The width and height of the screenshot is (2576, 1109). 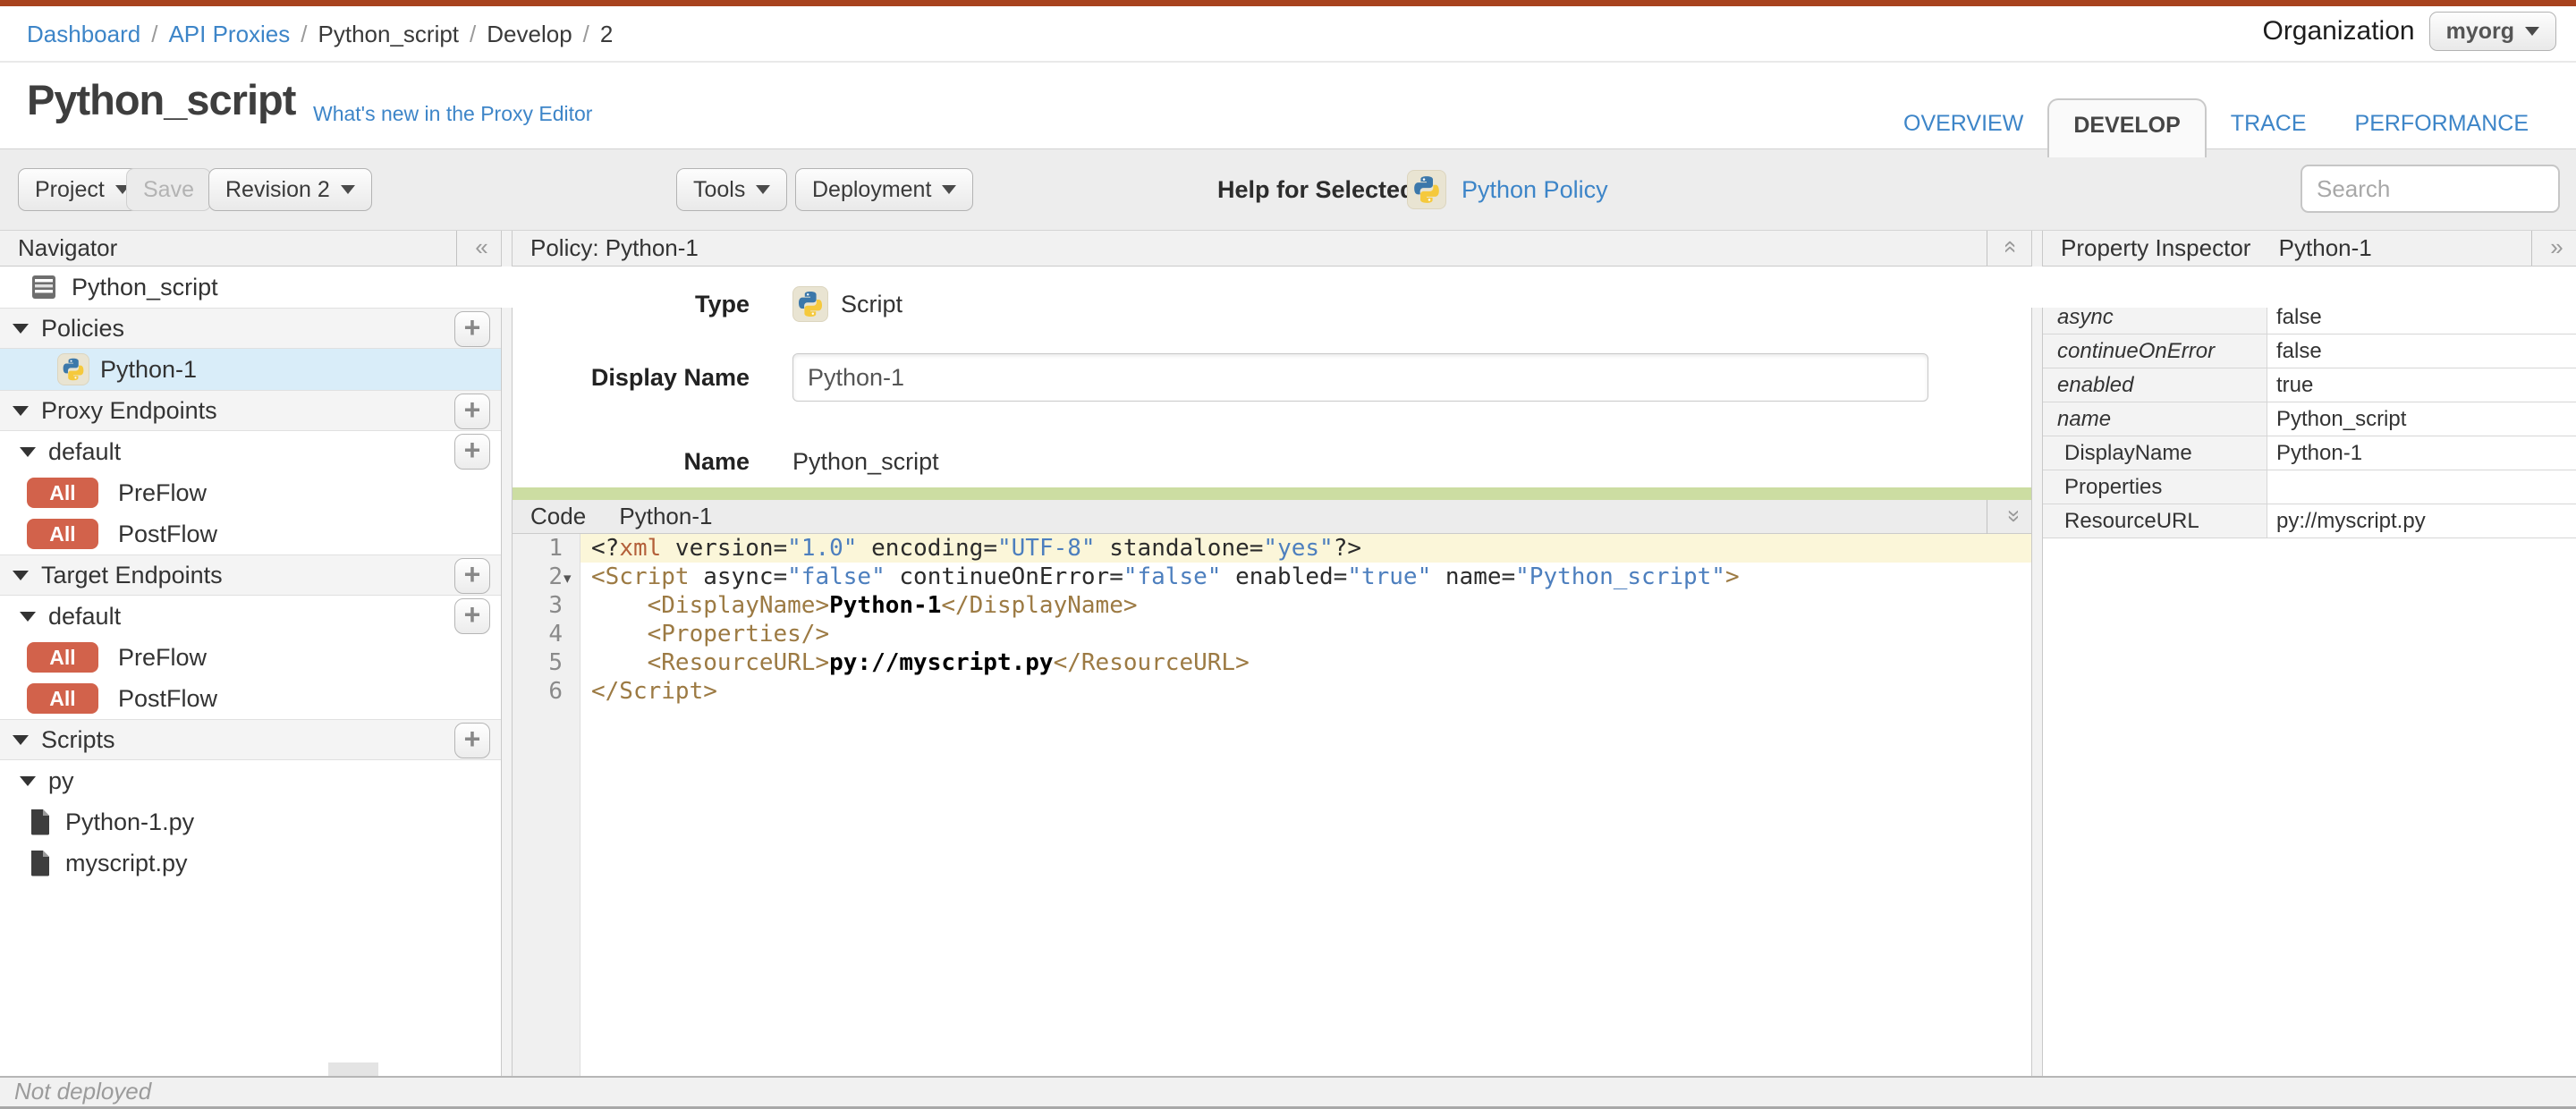 I want to click on property-value: py://myscript.py, so click(x=2421, y=521).